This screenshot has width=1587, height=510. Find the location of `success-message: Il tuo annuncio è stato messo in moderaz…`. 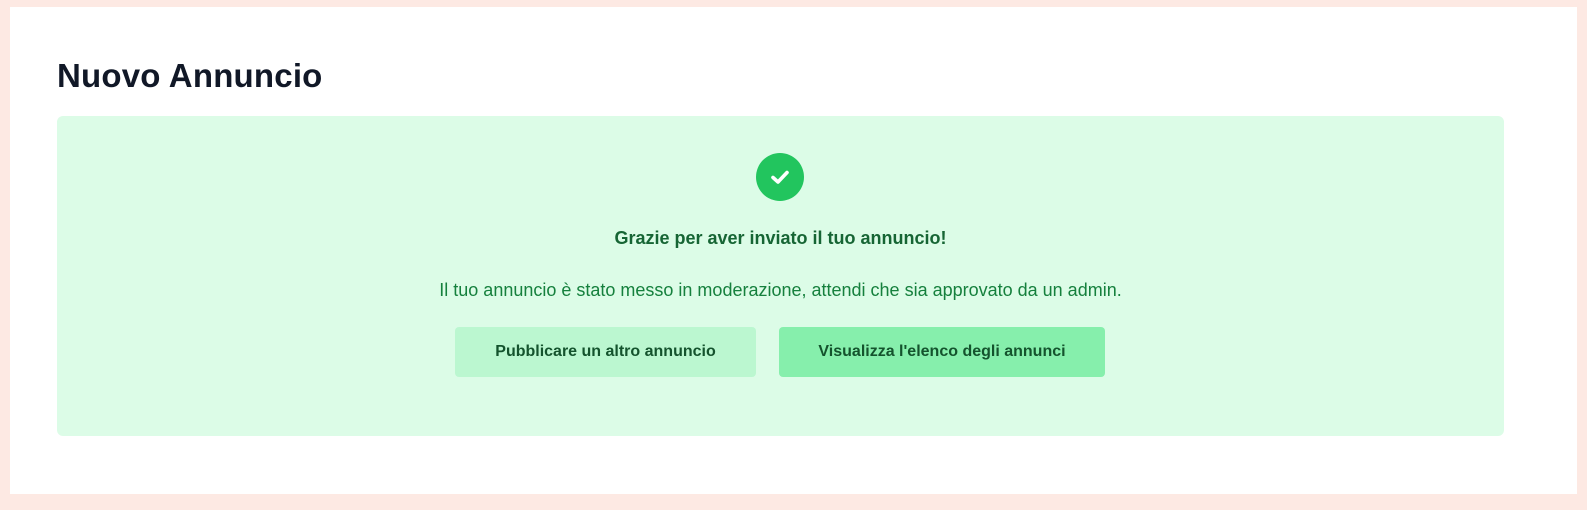

success-message: Il tuo annuncio è stato messo in moderaz… is located at coordinates (780, 290).